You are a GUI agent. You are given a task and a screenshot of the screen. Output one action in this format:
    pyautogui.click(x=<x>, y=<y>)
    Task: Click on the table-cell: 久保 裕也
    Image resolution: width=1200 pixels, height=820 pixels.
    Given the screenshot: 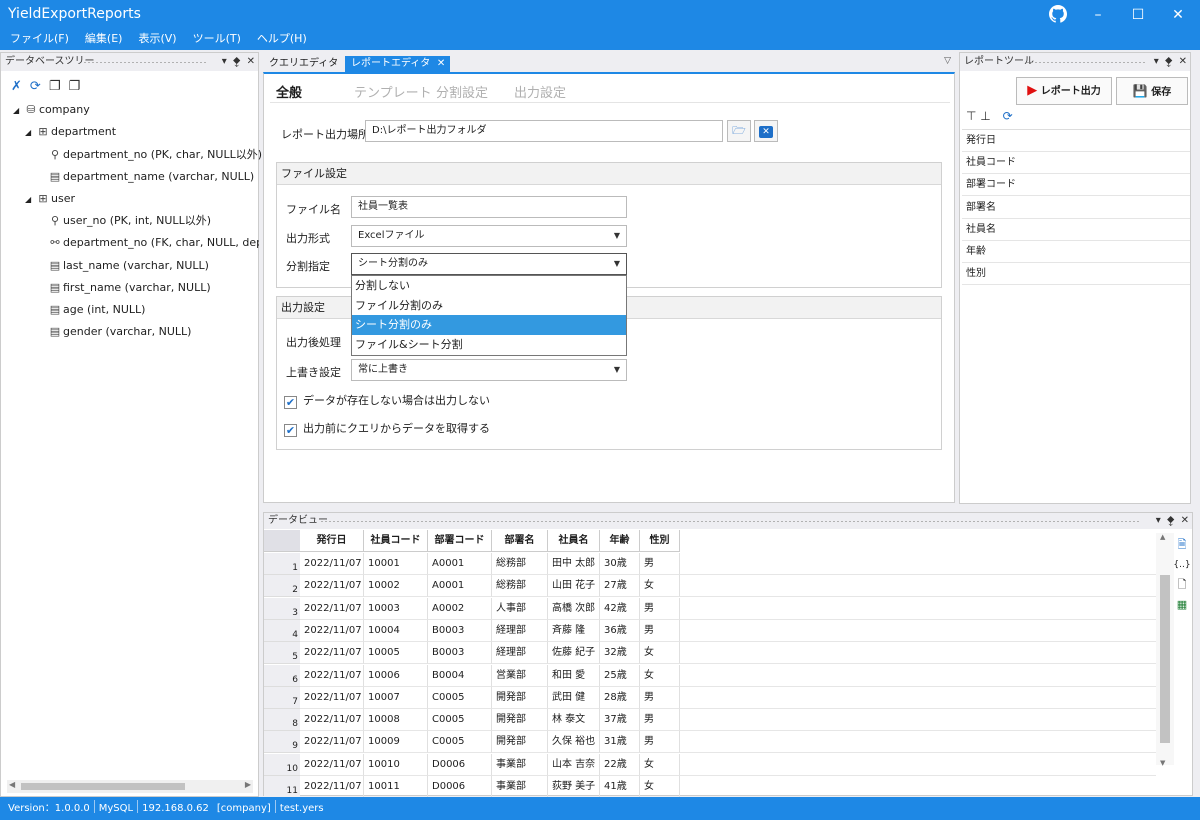 What is the action you would take?
    pyautogui.click(x=574, y=742)
    